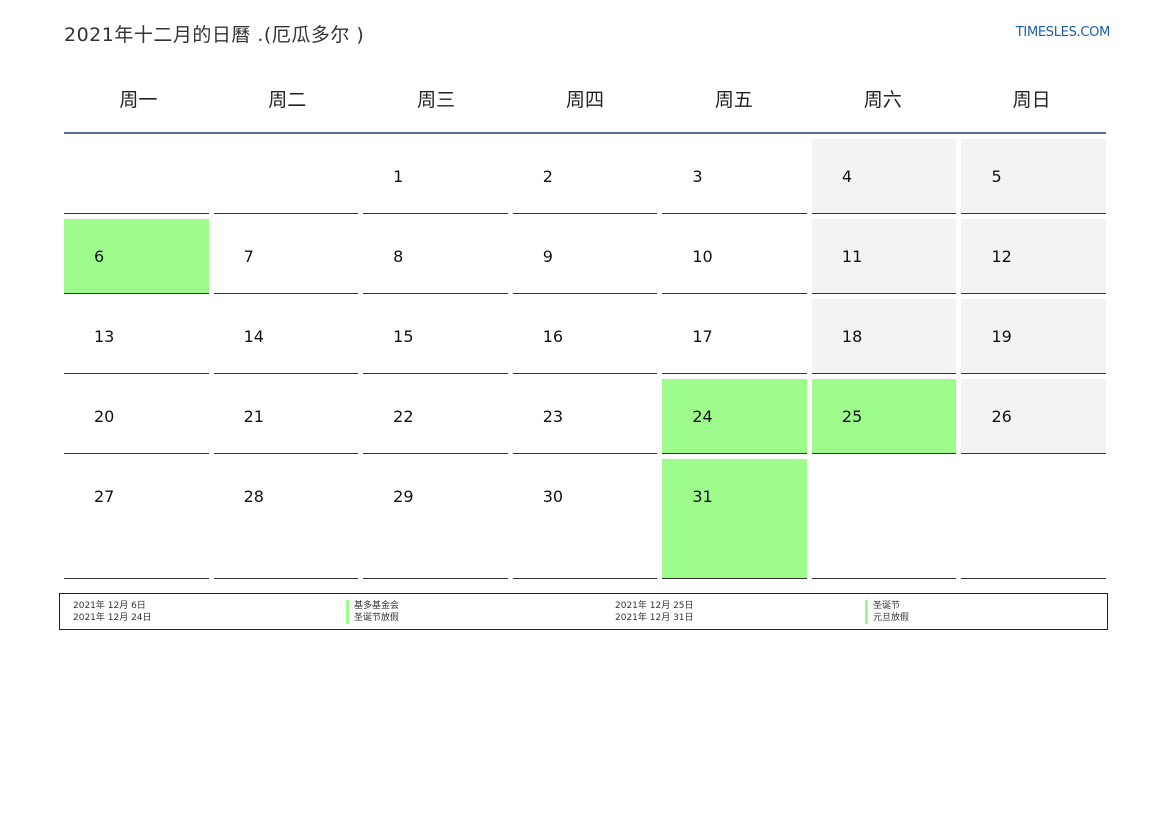 This screenshot has height=827, width=1169. I want to click on day-number: 8, so click(398, 256).